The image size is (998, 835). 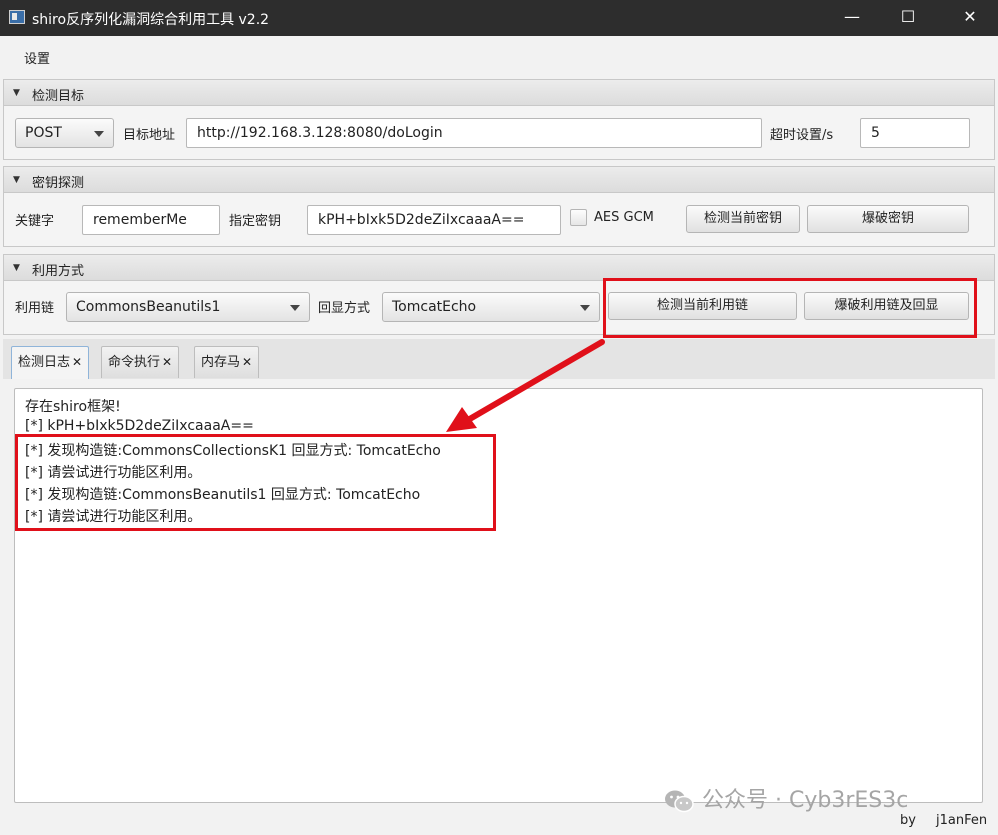 I want to click on watermark-text: 公众号 · Cyb3rES3c, so click(x=805, y=800).